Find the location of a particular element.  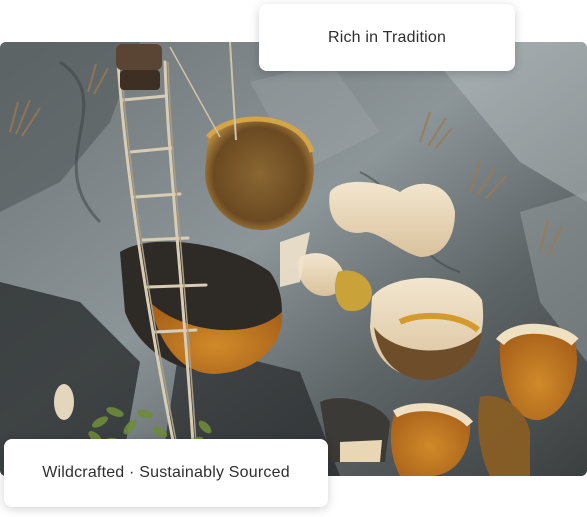

sourcing-caption-card: Wildcrafted · Sustainably Sourced is located at coordinates (166, 473).